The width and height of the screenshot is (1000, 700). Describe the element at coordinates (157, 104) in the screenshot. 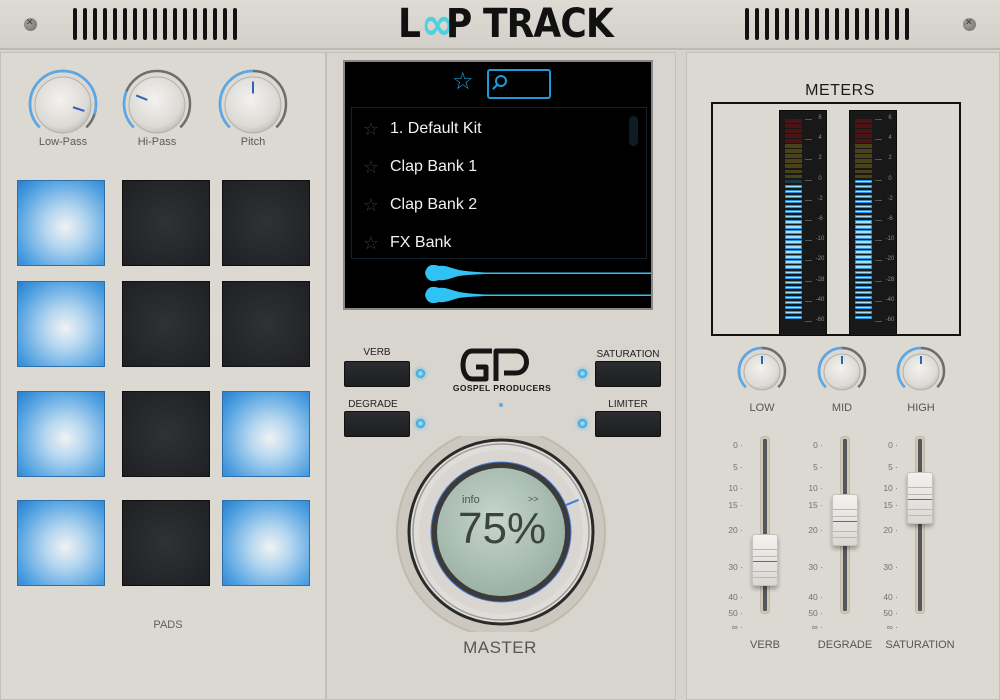

I see `hi-pass-knob` at that location.